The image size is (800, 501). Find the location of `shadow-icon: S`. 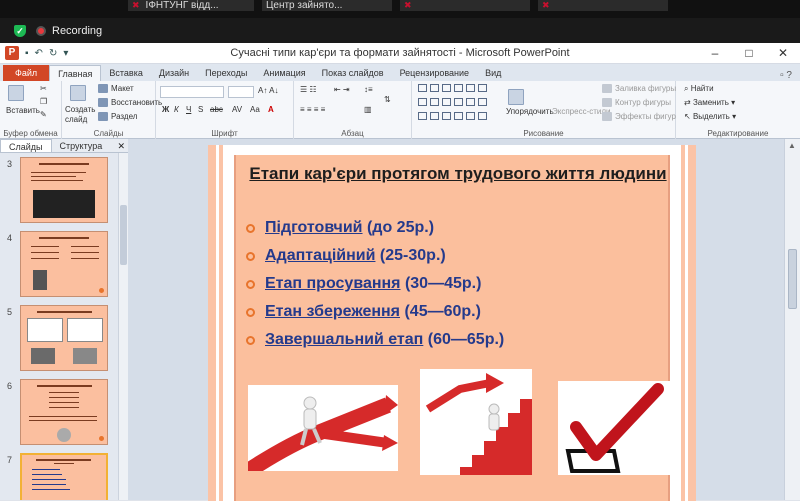

shadow-icon: S is located at coordinates (200, 109).